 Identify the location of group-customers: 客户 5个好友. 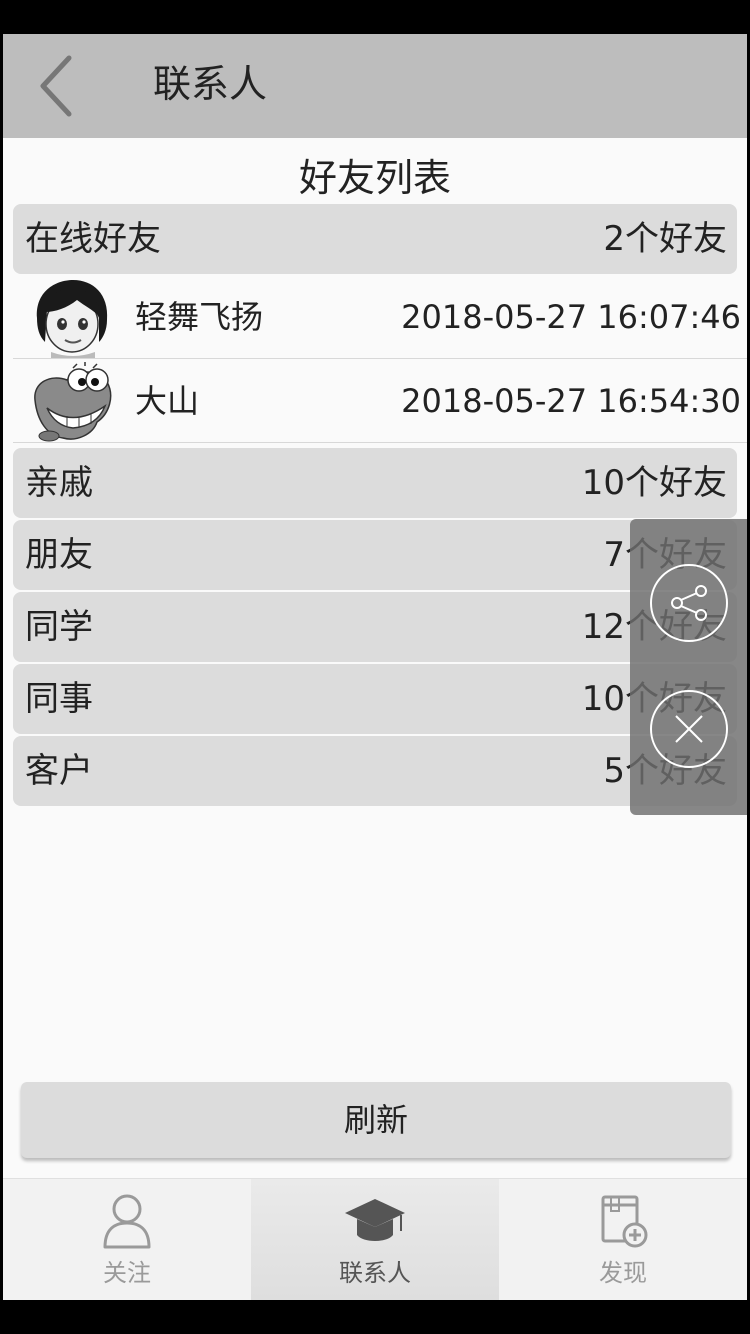
(375, 771).